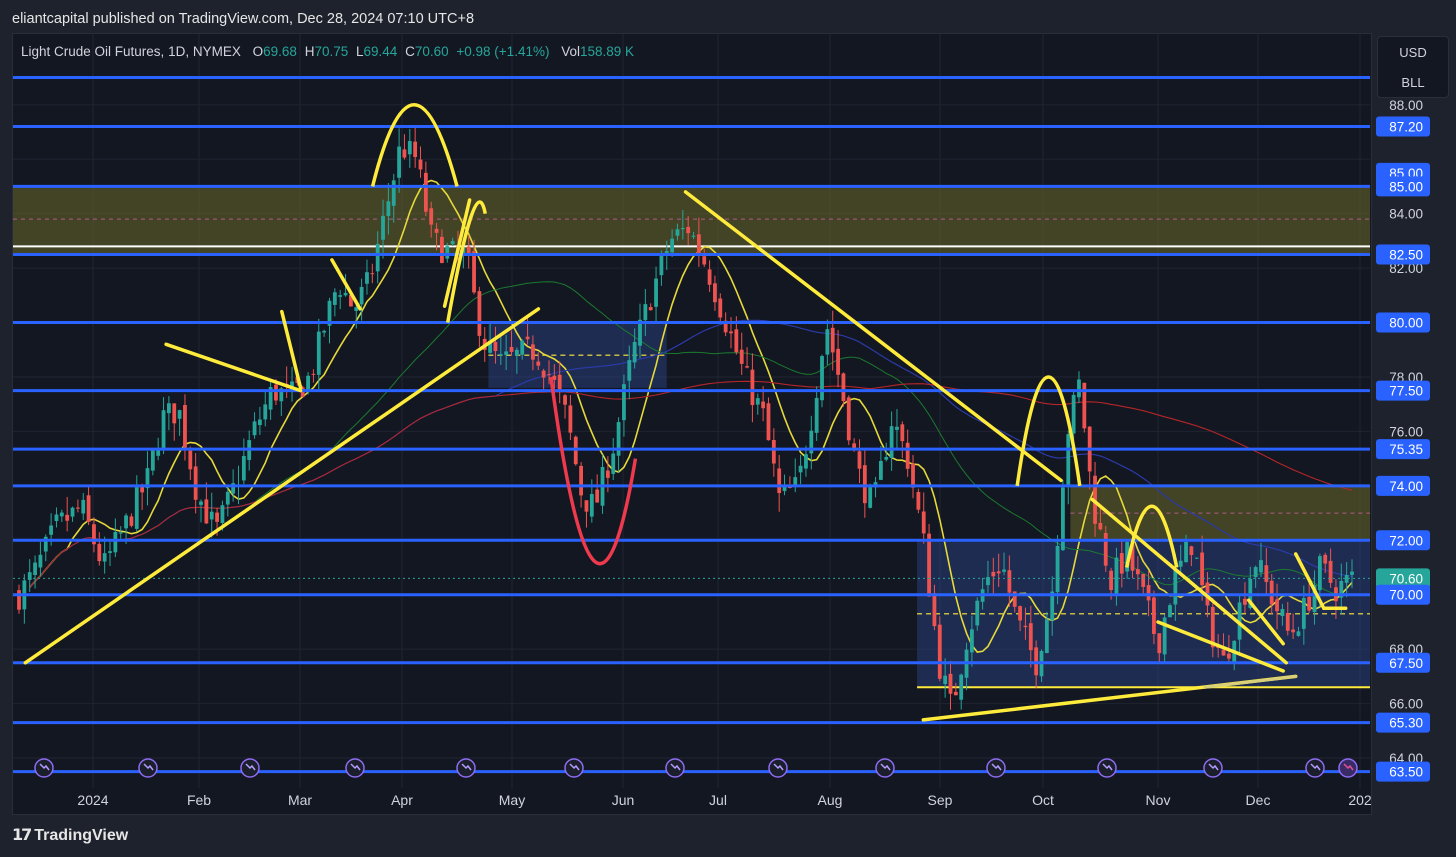 The height and width of the screenshot is (857, 1456). Describe the element at coordinates (1406, 663) in the screenshot. I see `level-label: 67.50` at that location.